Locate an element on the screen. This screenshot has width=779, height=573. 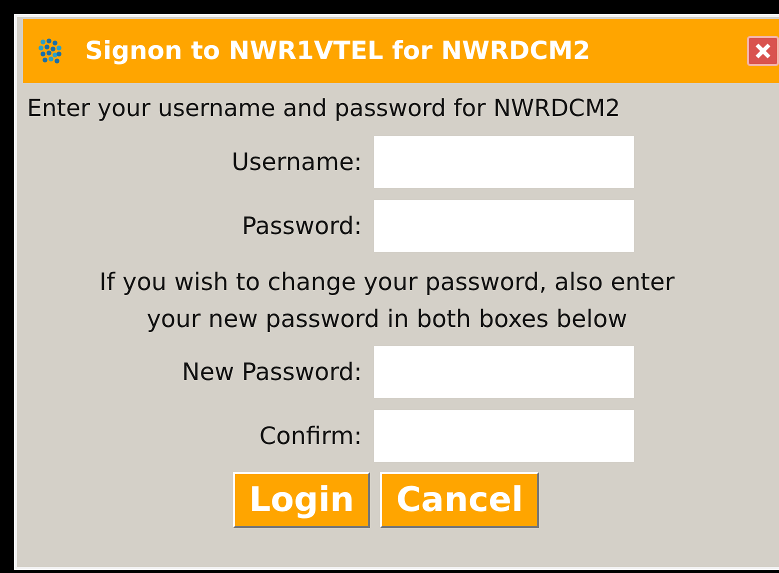
field-label: Confirm: is located at coordinates (189, 436).